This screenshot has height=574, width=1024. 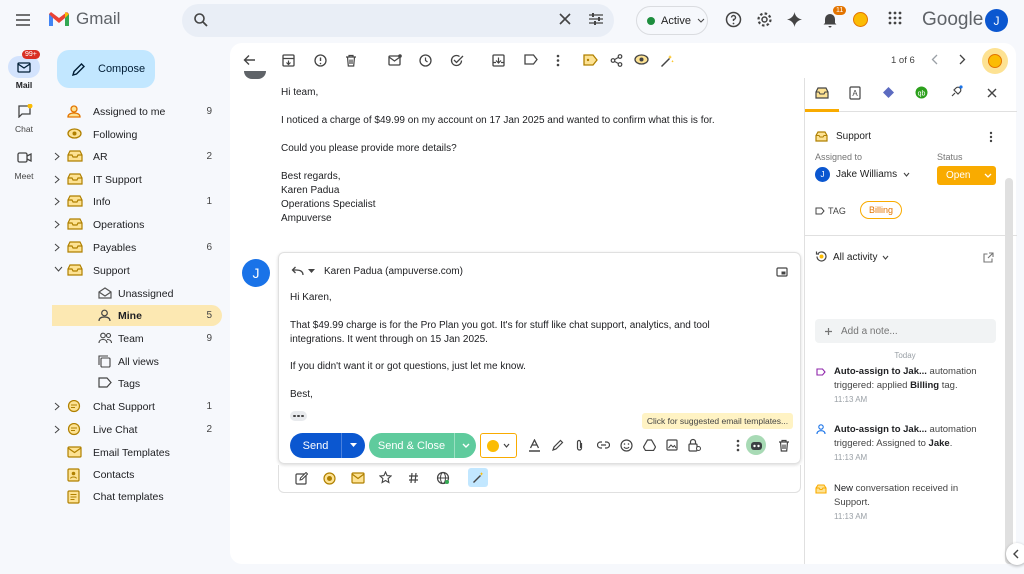 What do you see at coordinates (579, 445) in the screenshot?
I see `attachment-paperclip-icon` at bounding box center [579, 445].